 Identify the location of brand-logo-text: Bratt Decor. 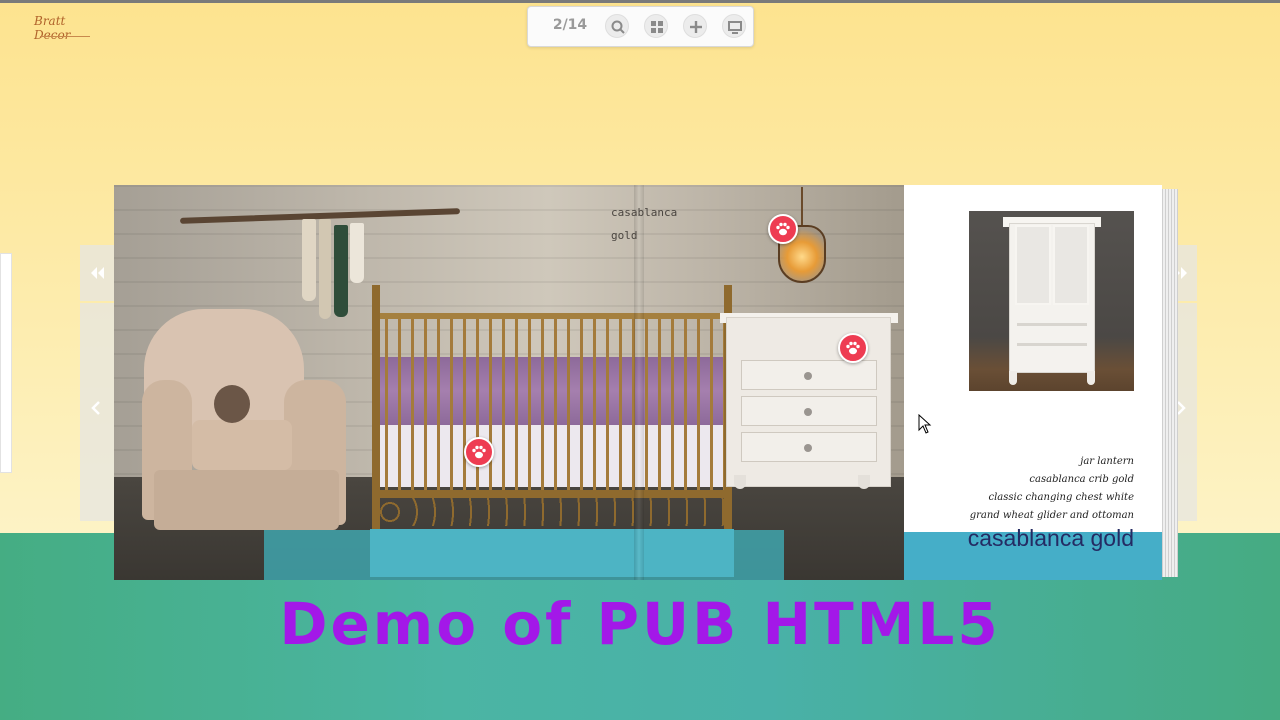
(52, 28).